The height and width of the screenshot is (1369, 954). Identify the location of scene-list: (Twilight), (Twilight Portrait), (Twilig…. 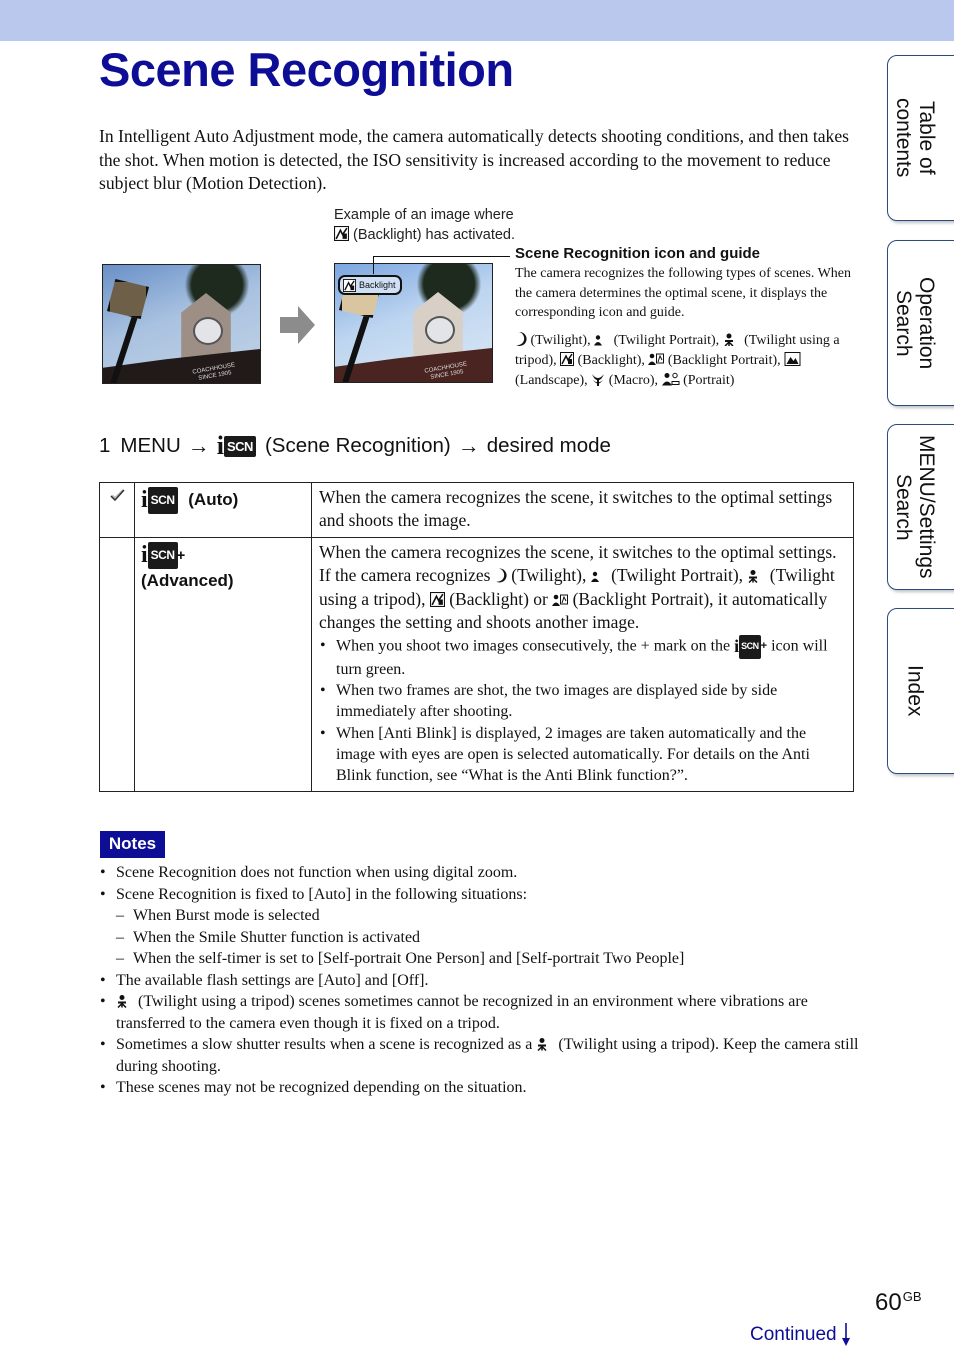
(677, 360).